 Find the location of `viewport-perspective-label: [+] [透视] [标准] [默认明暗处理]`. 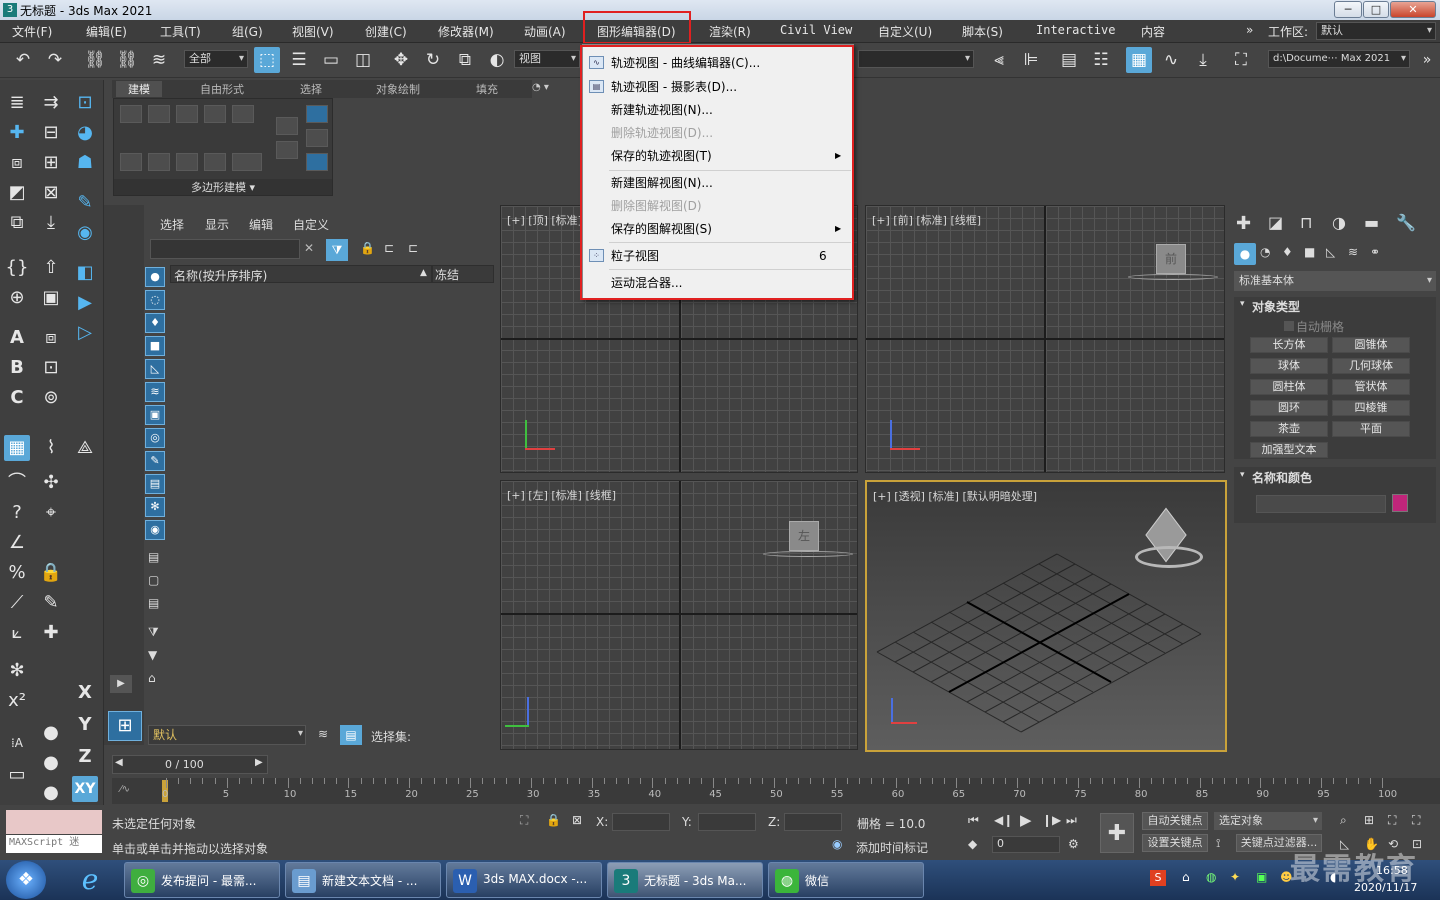

viewport-perspective-label: [+] [透视] [标准] [默认明暗处理] is located at coordinates (955, 496).